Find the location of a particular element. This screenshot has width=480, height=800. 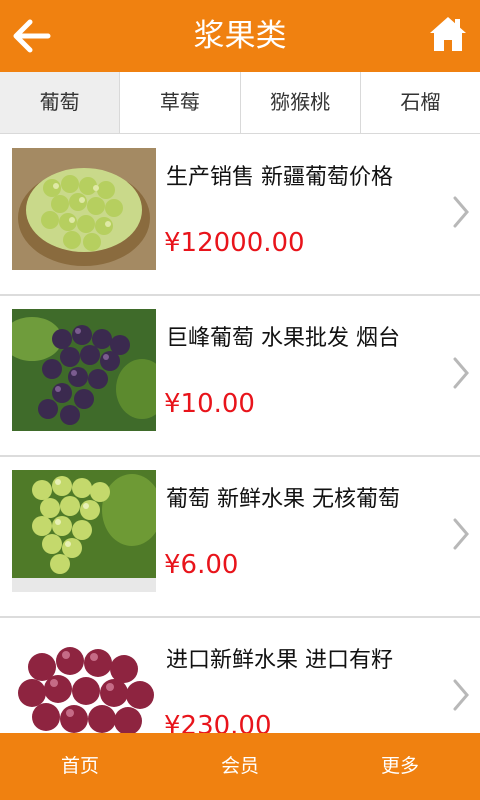

tab-kiwi: 猕猴桃 is located at coordinates (301, 102).